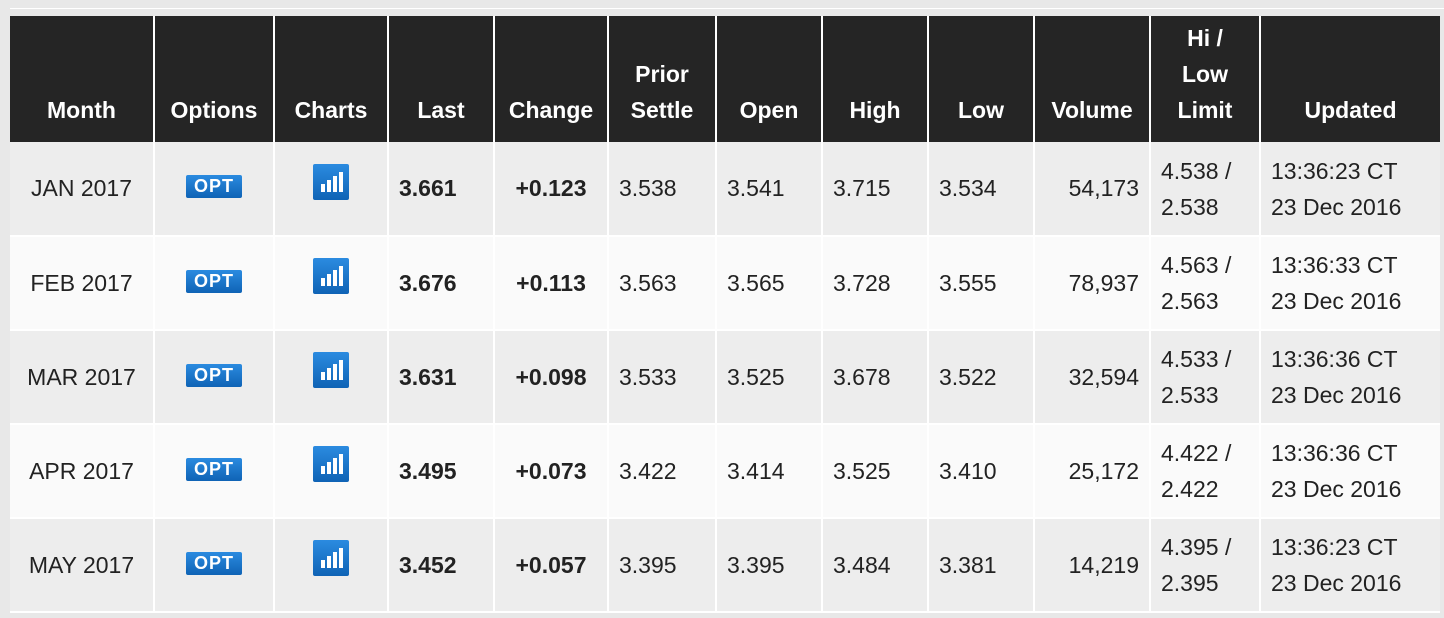  I want to click on low-cell: 3.381, so click(981, 565).